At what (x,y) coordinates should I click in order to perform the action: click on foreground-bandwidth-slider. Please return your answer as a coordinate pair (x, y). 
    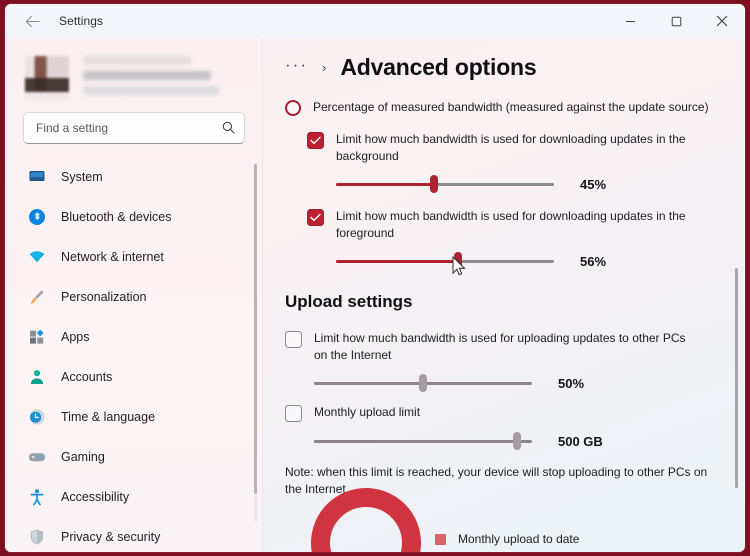
    Looking at the image, I should click on (445, 261).